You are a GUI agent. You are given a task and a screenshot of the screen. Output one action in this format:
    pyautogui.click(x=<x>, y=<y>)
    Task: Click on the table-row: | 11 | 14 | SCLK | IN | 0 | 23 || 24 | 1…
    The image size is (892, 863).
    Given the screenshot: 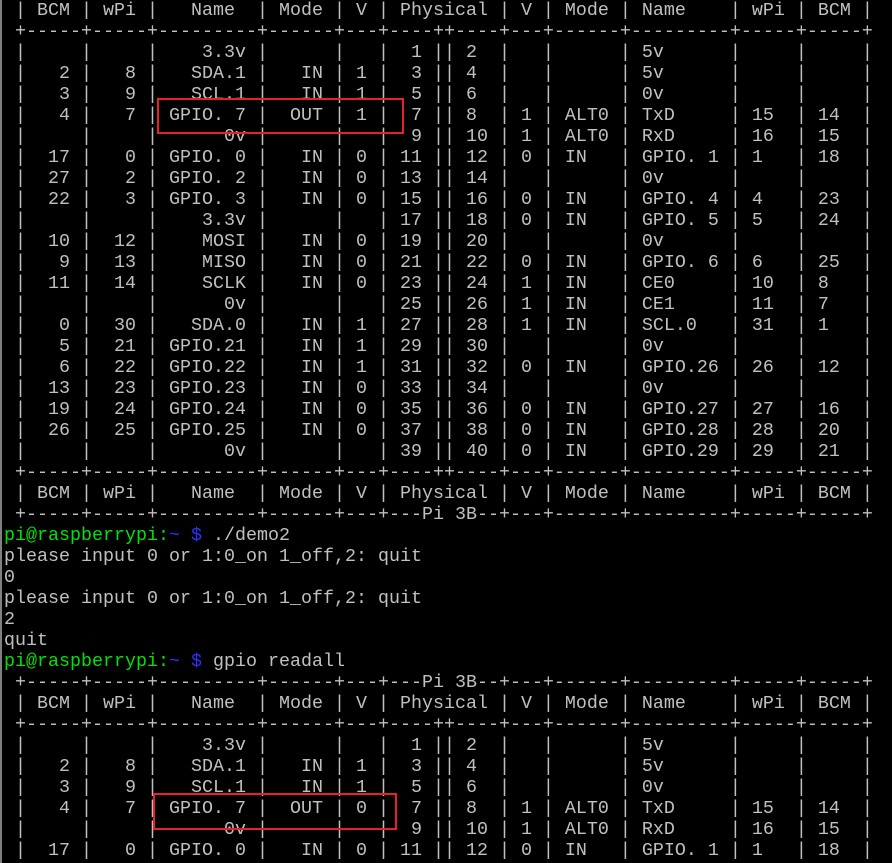 What is the action you would take?
    pyautogui.click(x=438, y=283)
    